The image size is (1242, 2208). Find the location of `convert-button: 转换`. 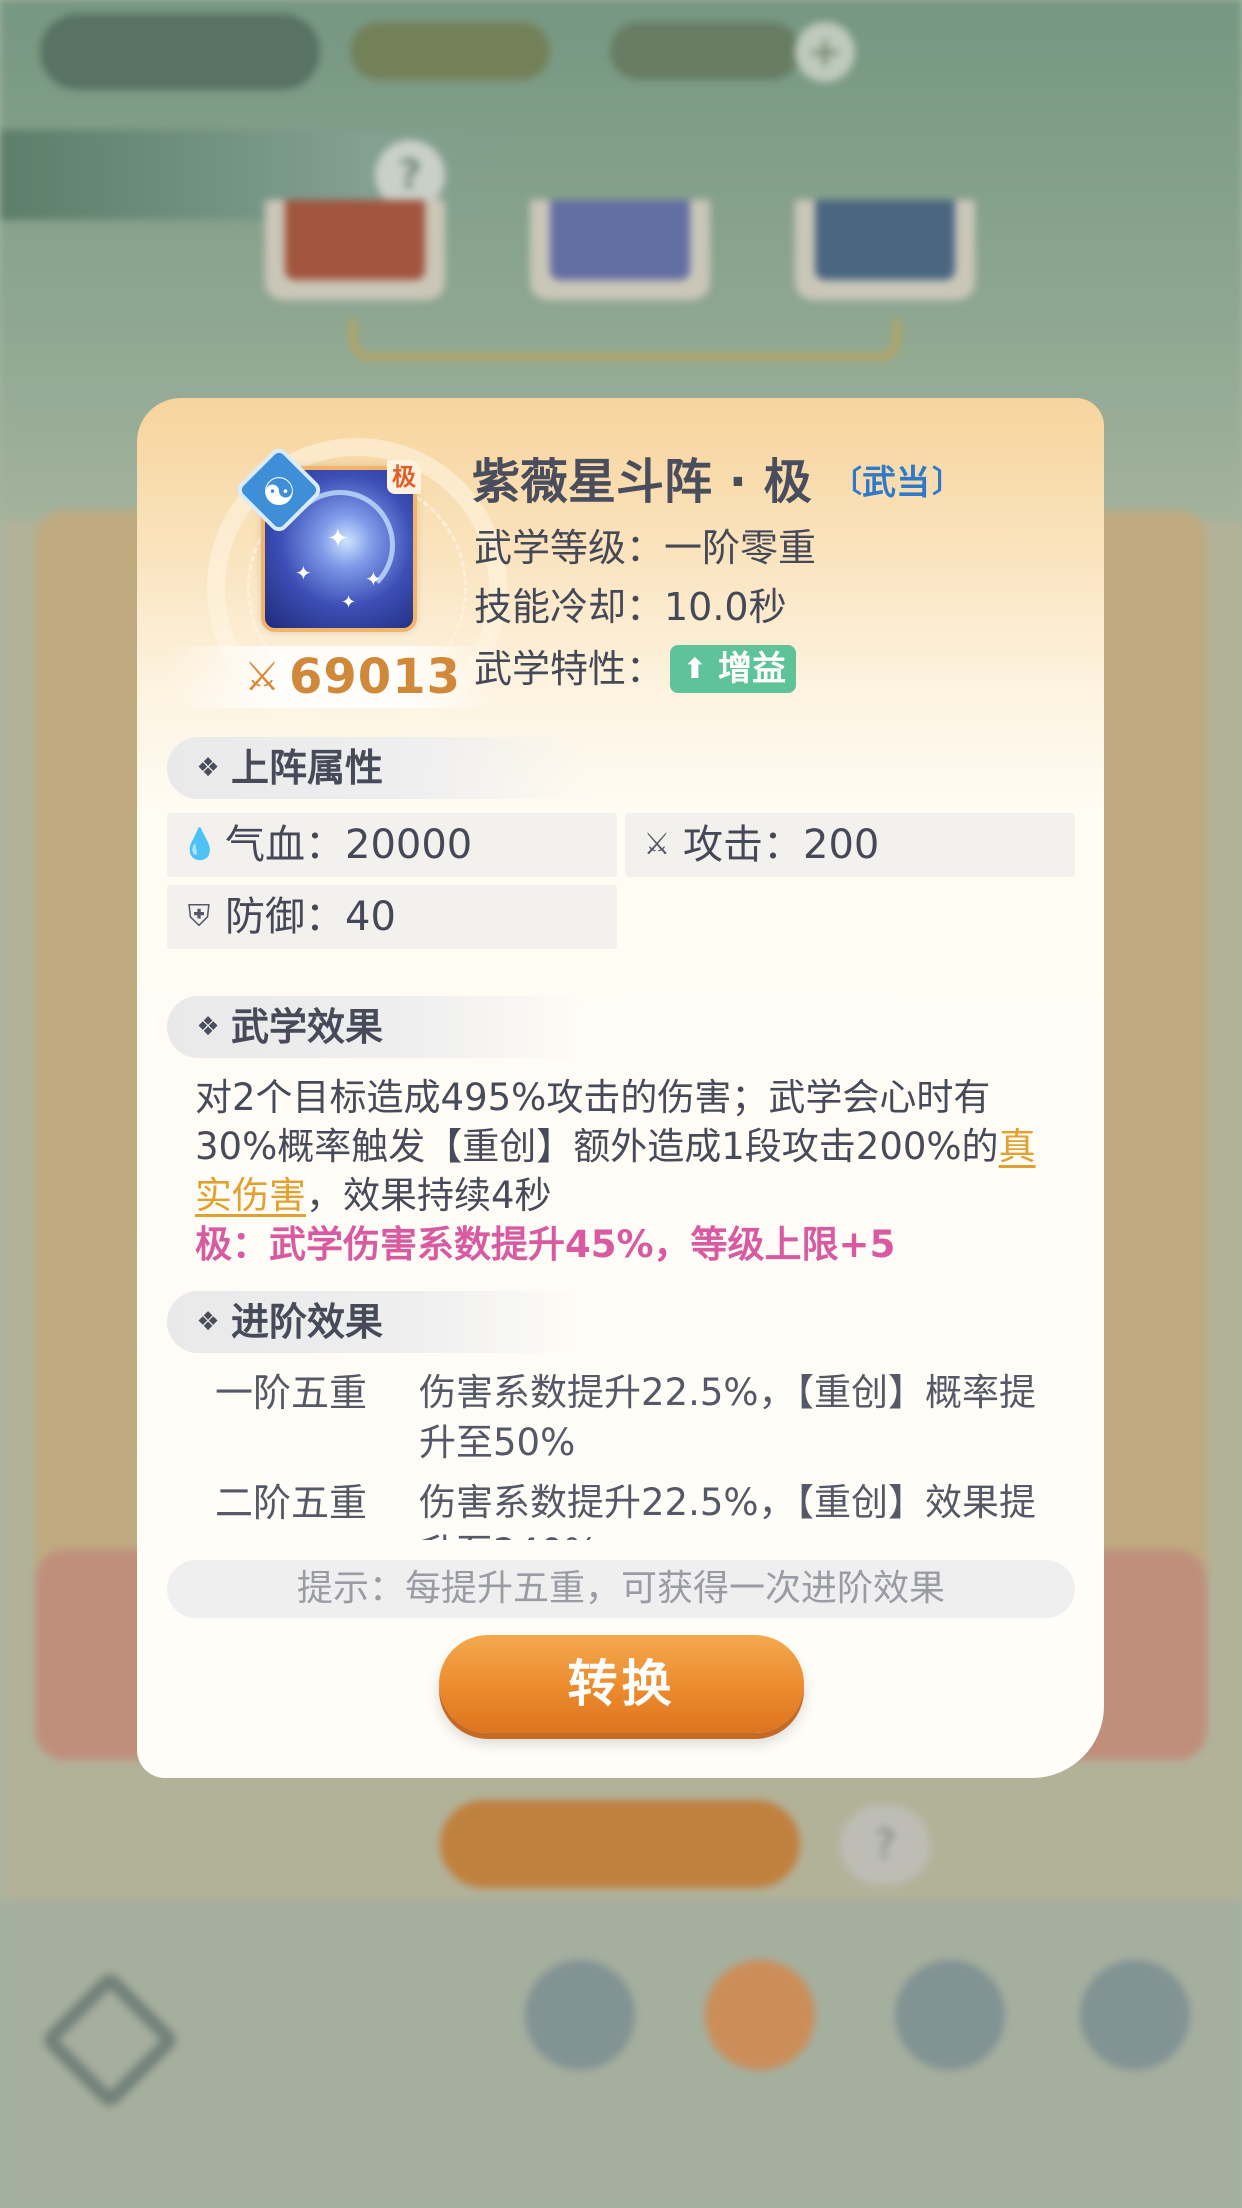

convert-button: 转换 is located at coordinates (621, 1684).